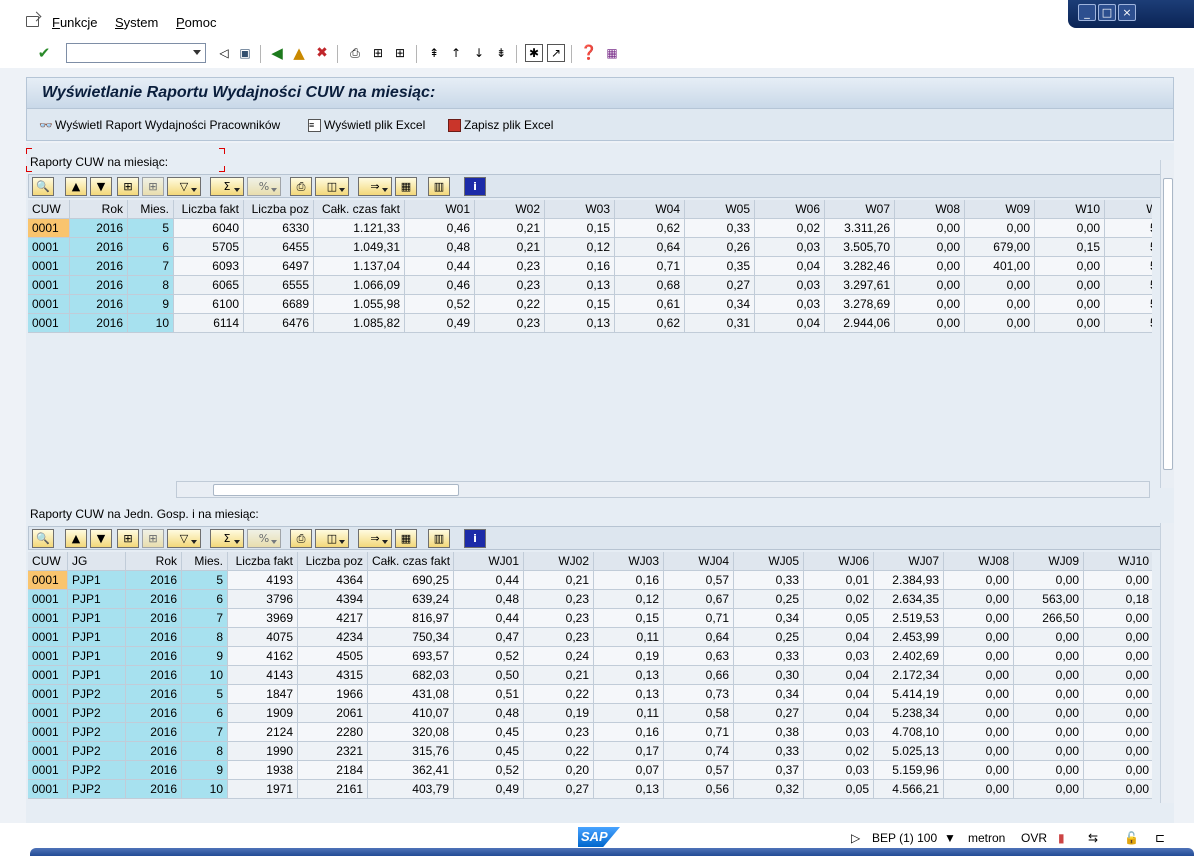 This screenshot has height=856, width=1194. Describe the element at coordinates (263, 694) in the screenshot. I see `table-cell: 1847` at that location.